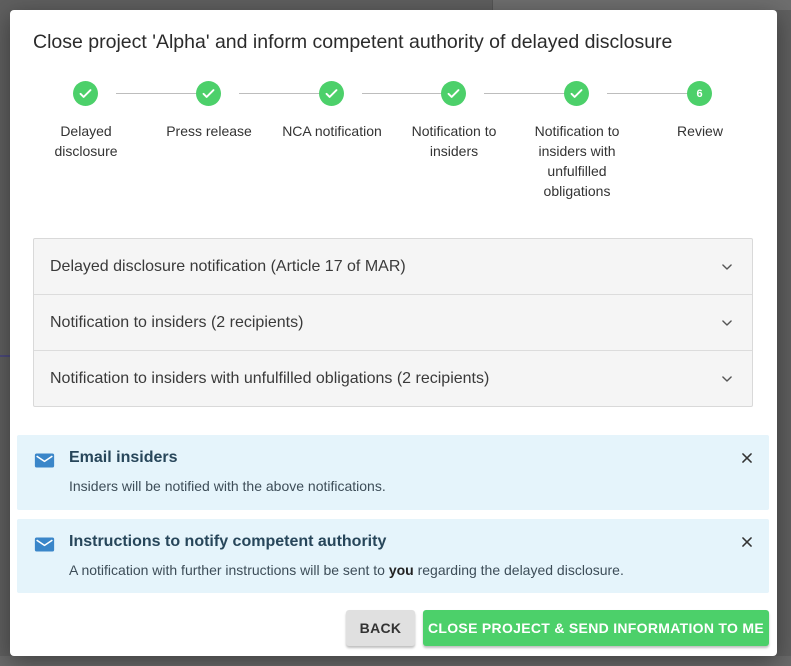 The image size is (791, 666). I want to click on close-project-send-button: CLOSE PROJECT & SEND INFORMATION TO ME, so click(596, 628).